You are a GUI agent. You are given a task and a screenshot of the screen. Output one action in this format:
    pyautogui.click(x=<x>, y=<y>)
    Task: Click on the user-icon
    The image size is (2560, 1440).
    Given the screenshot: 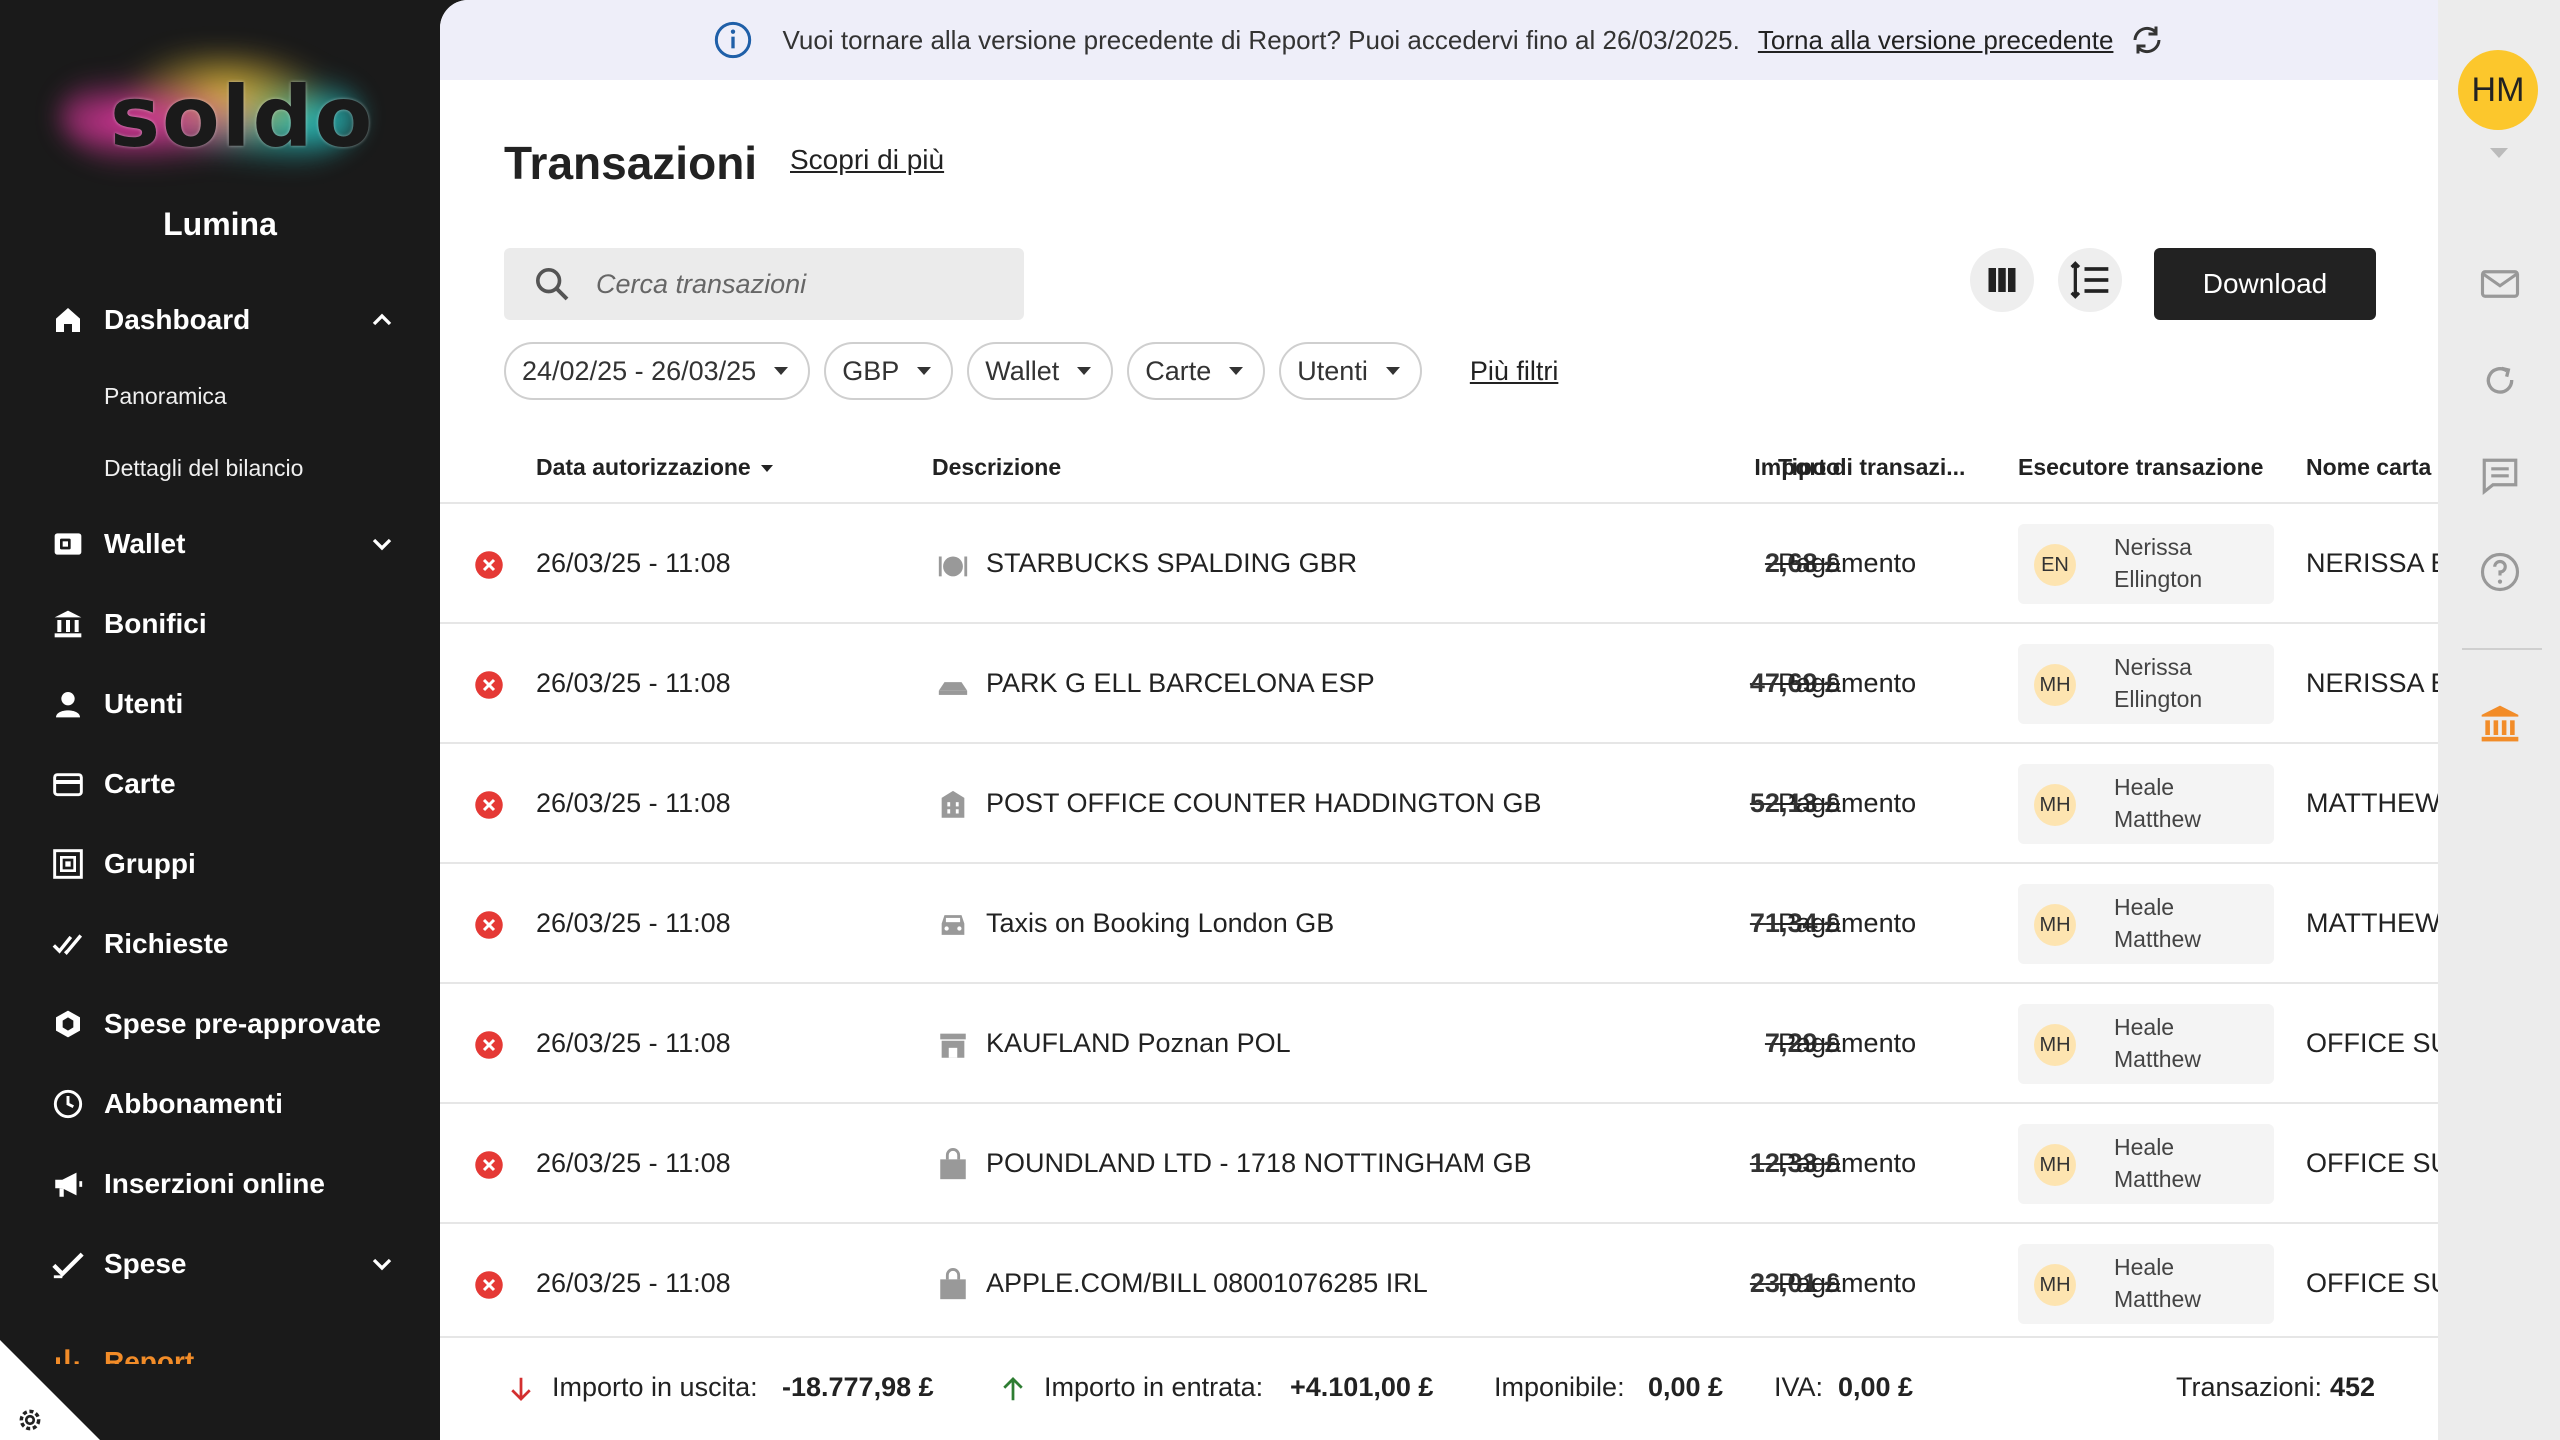 What is the action you would take?
    pyautogui.click(x=68, y=704)
    